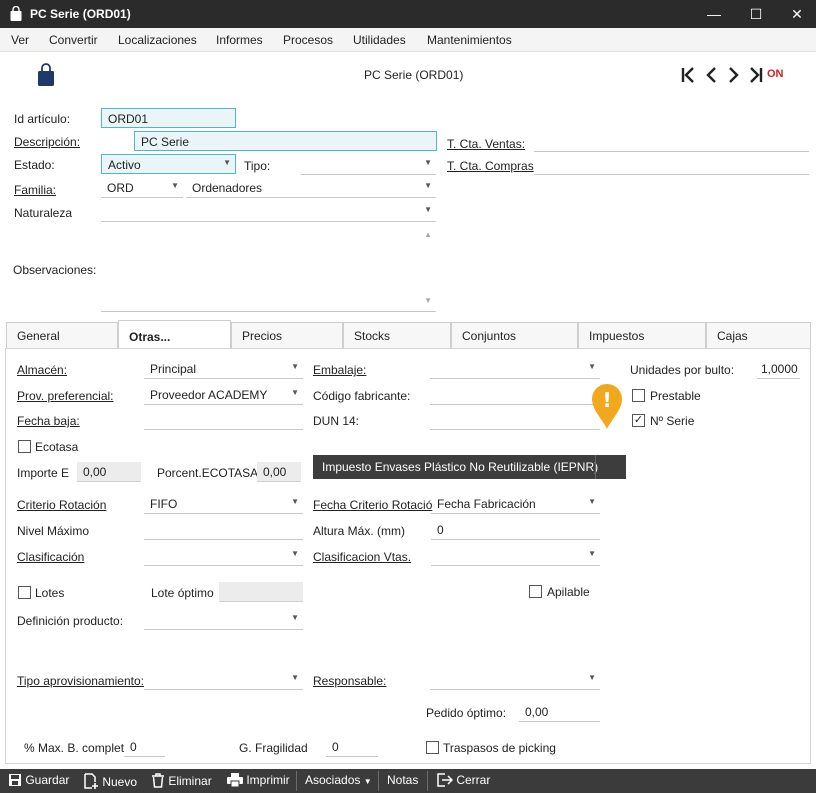  I want to click on tab-stocks: Stocks, so click(397, 335).